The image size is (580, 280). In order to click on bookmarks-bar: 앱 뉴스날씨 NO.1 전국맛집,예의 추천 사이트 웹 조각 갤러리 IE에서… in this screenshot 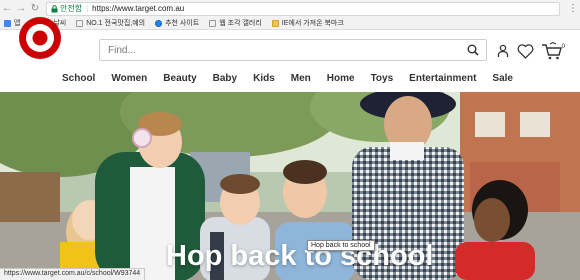, I will do `click(290, 23)`.